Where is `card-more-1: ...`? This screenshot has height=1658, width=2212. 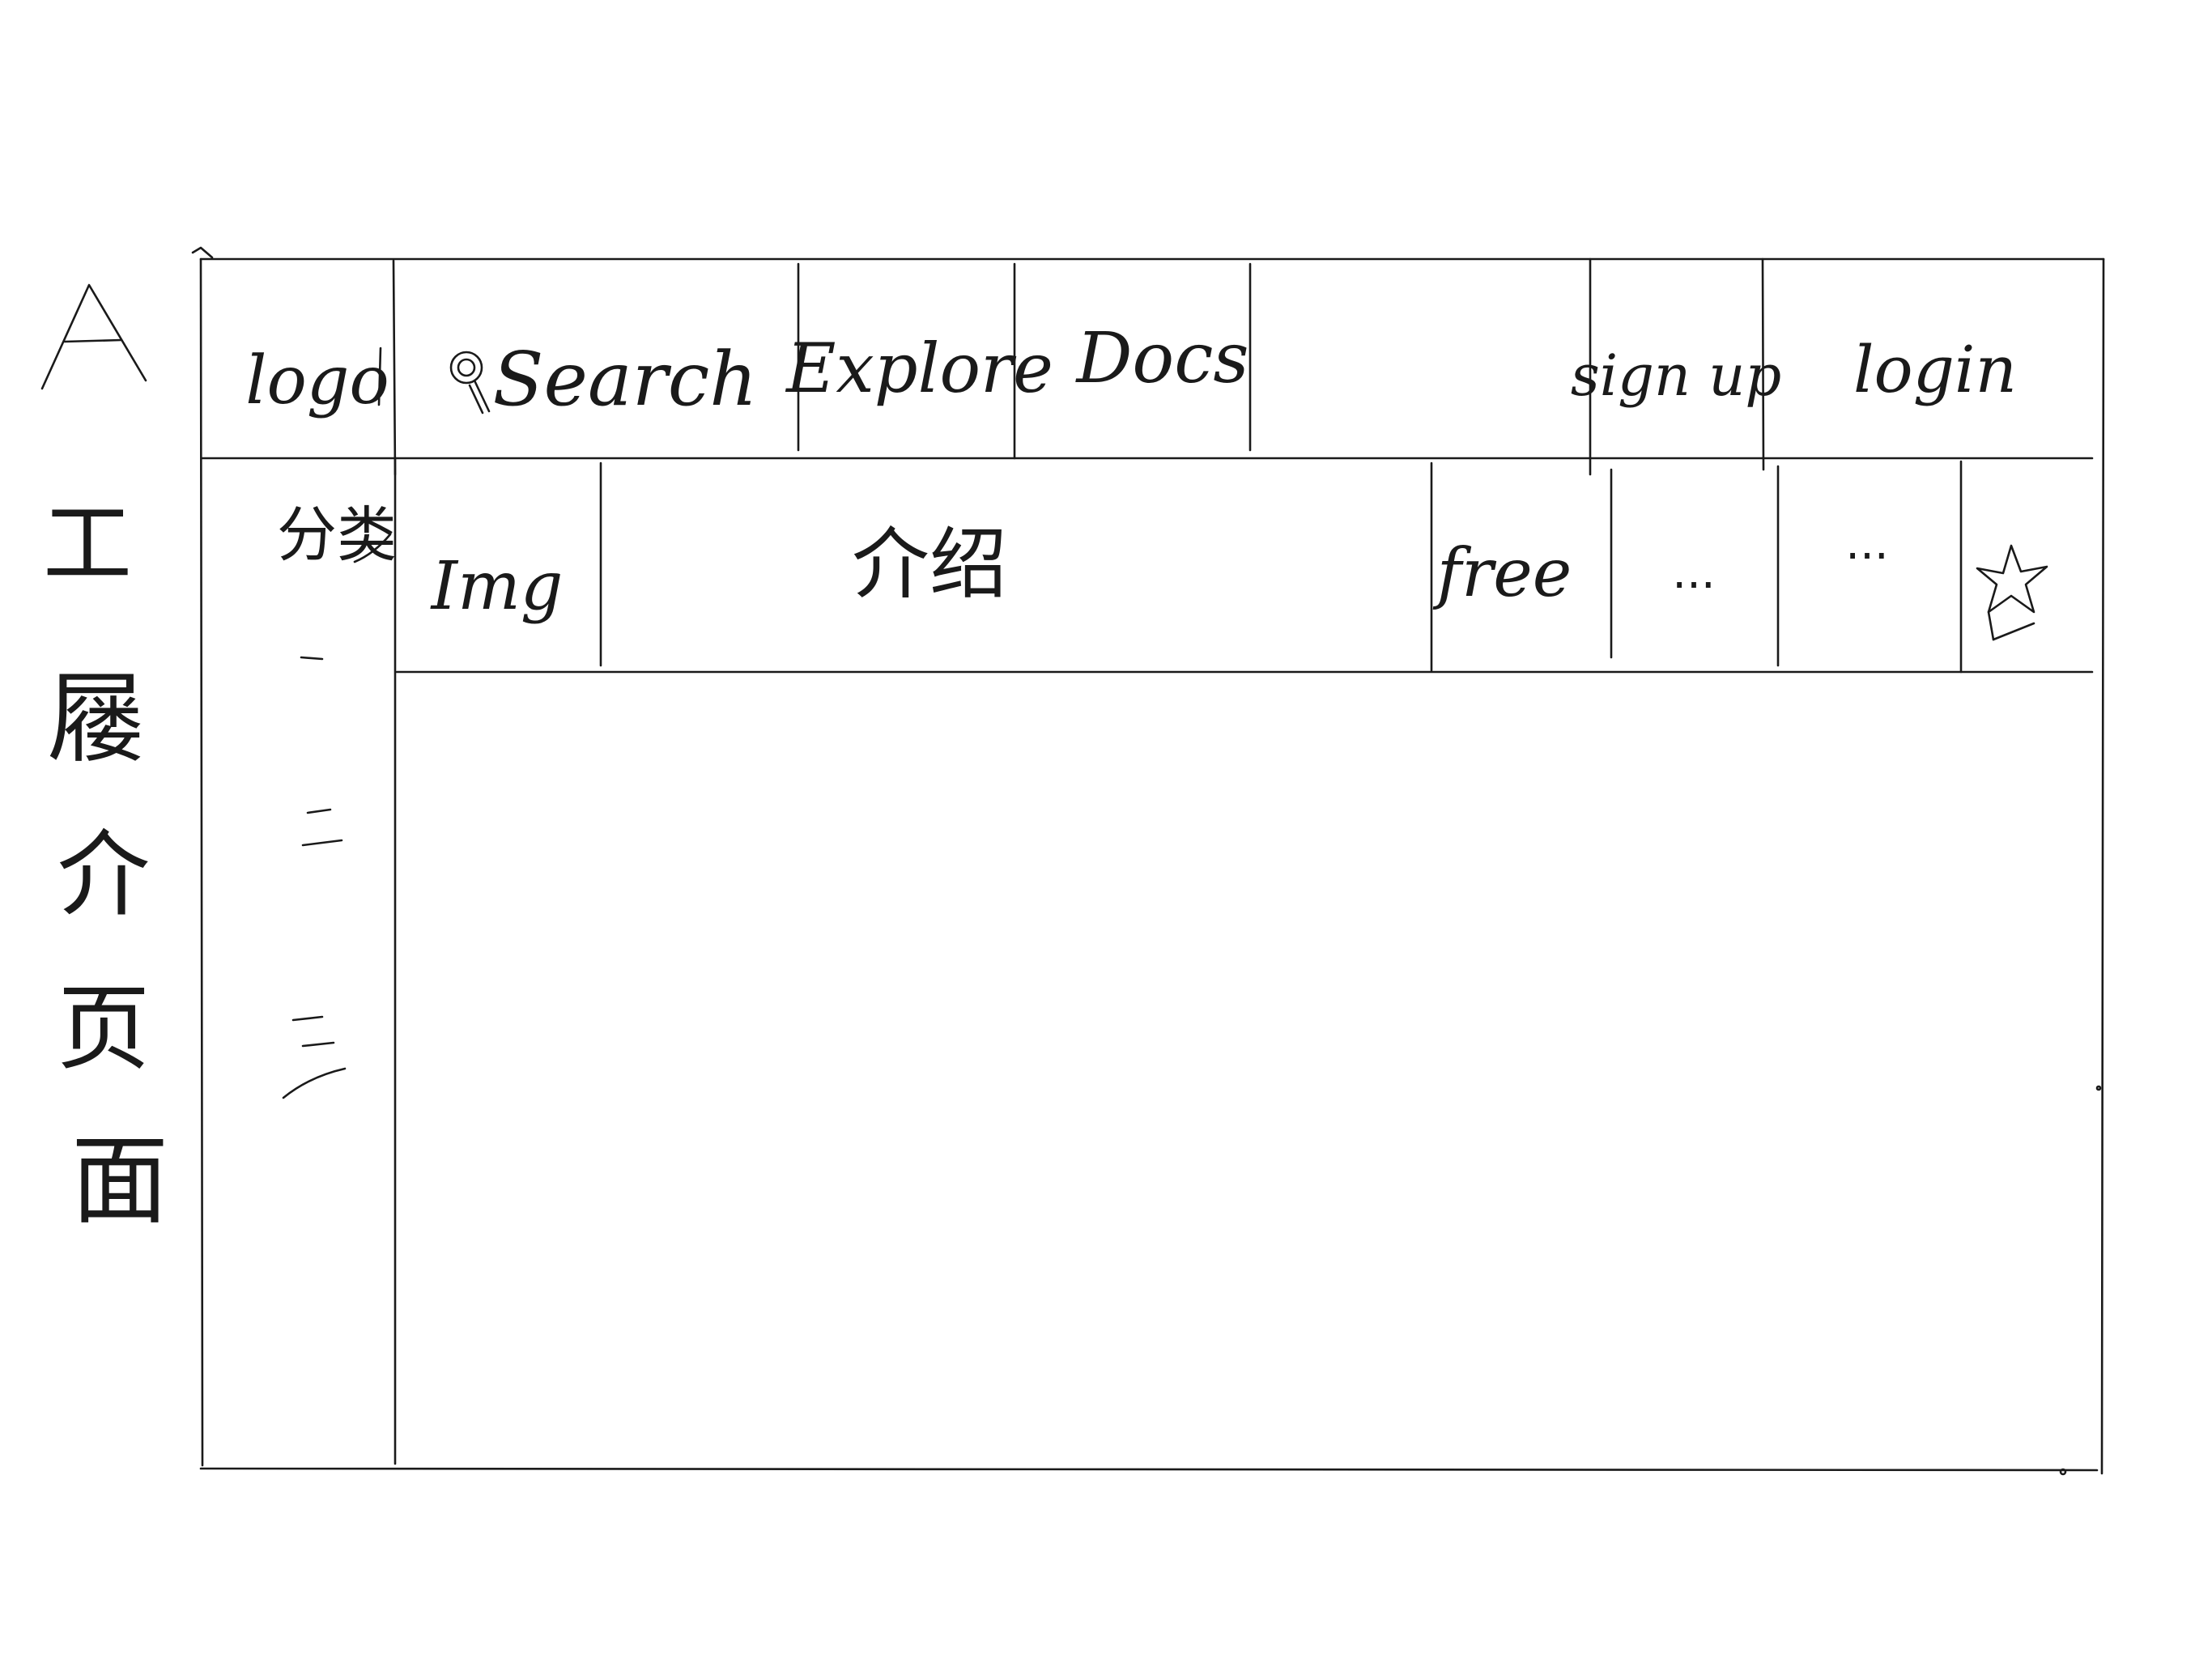
card-more-1: ... is located at coordinates (1694, 572).